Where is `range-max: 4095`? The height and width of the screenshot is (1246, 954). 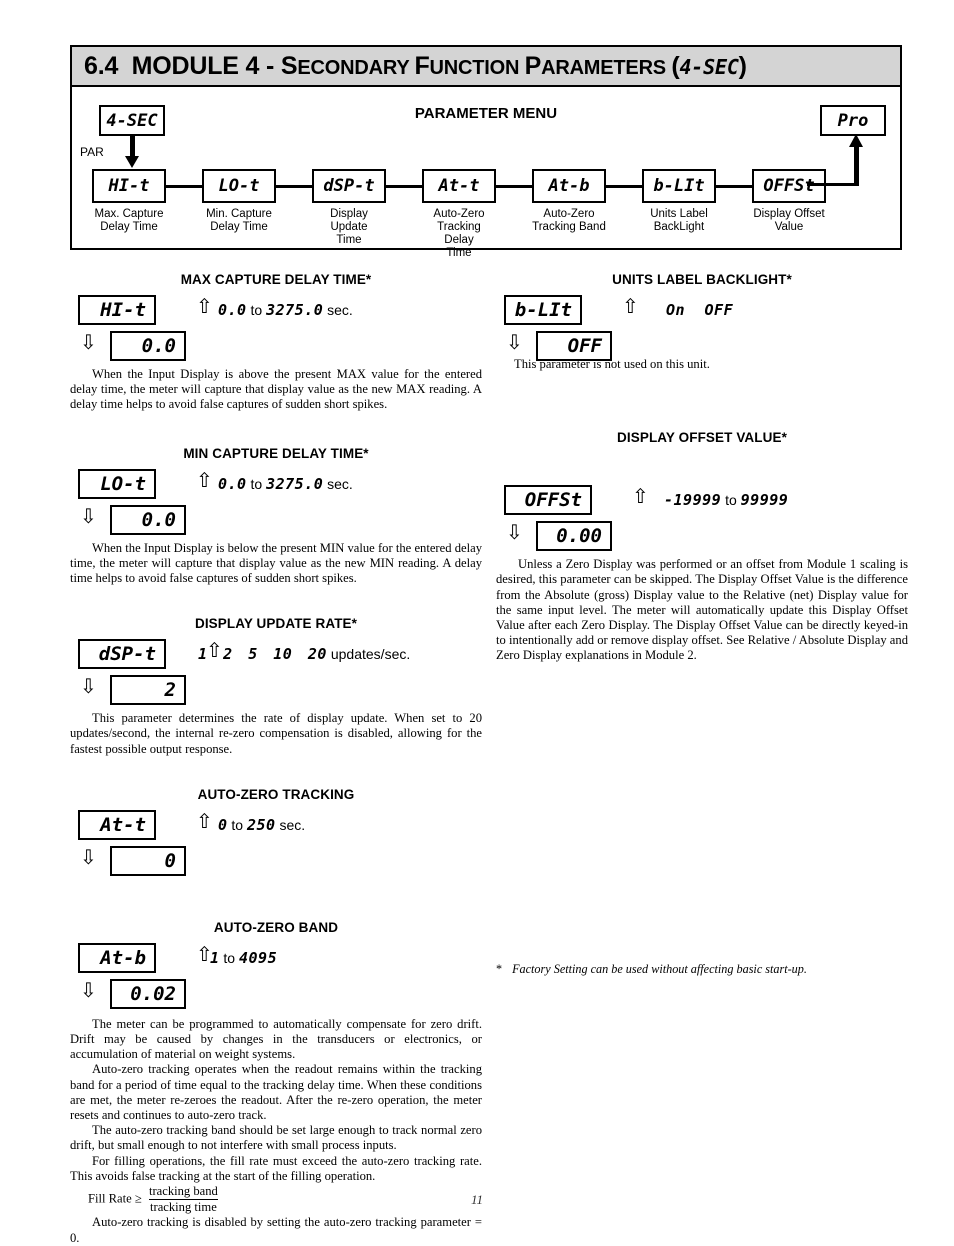
range-max: 4095 is located at coordinates (258, 957).